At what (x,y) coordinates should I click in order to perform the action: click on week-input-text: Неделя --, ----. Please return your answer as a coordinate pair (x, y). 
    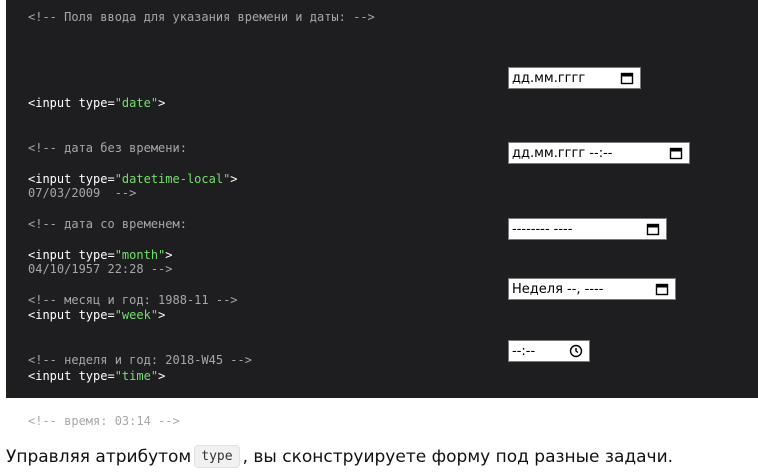
    Looking at the image, I should click on (558, 289).